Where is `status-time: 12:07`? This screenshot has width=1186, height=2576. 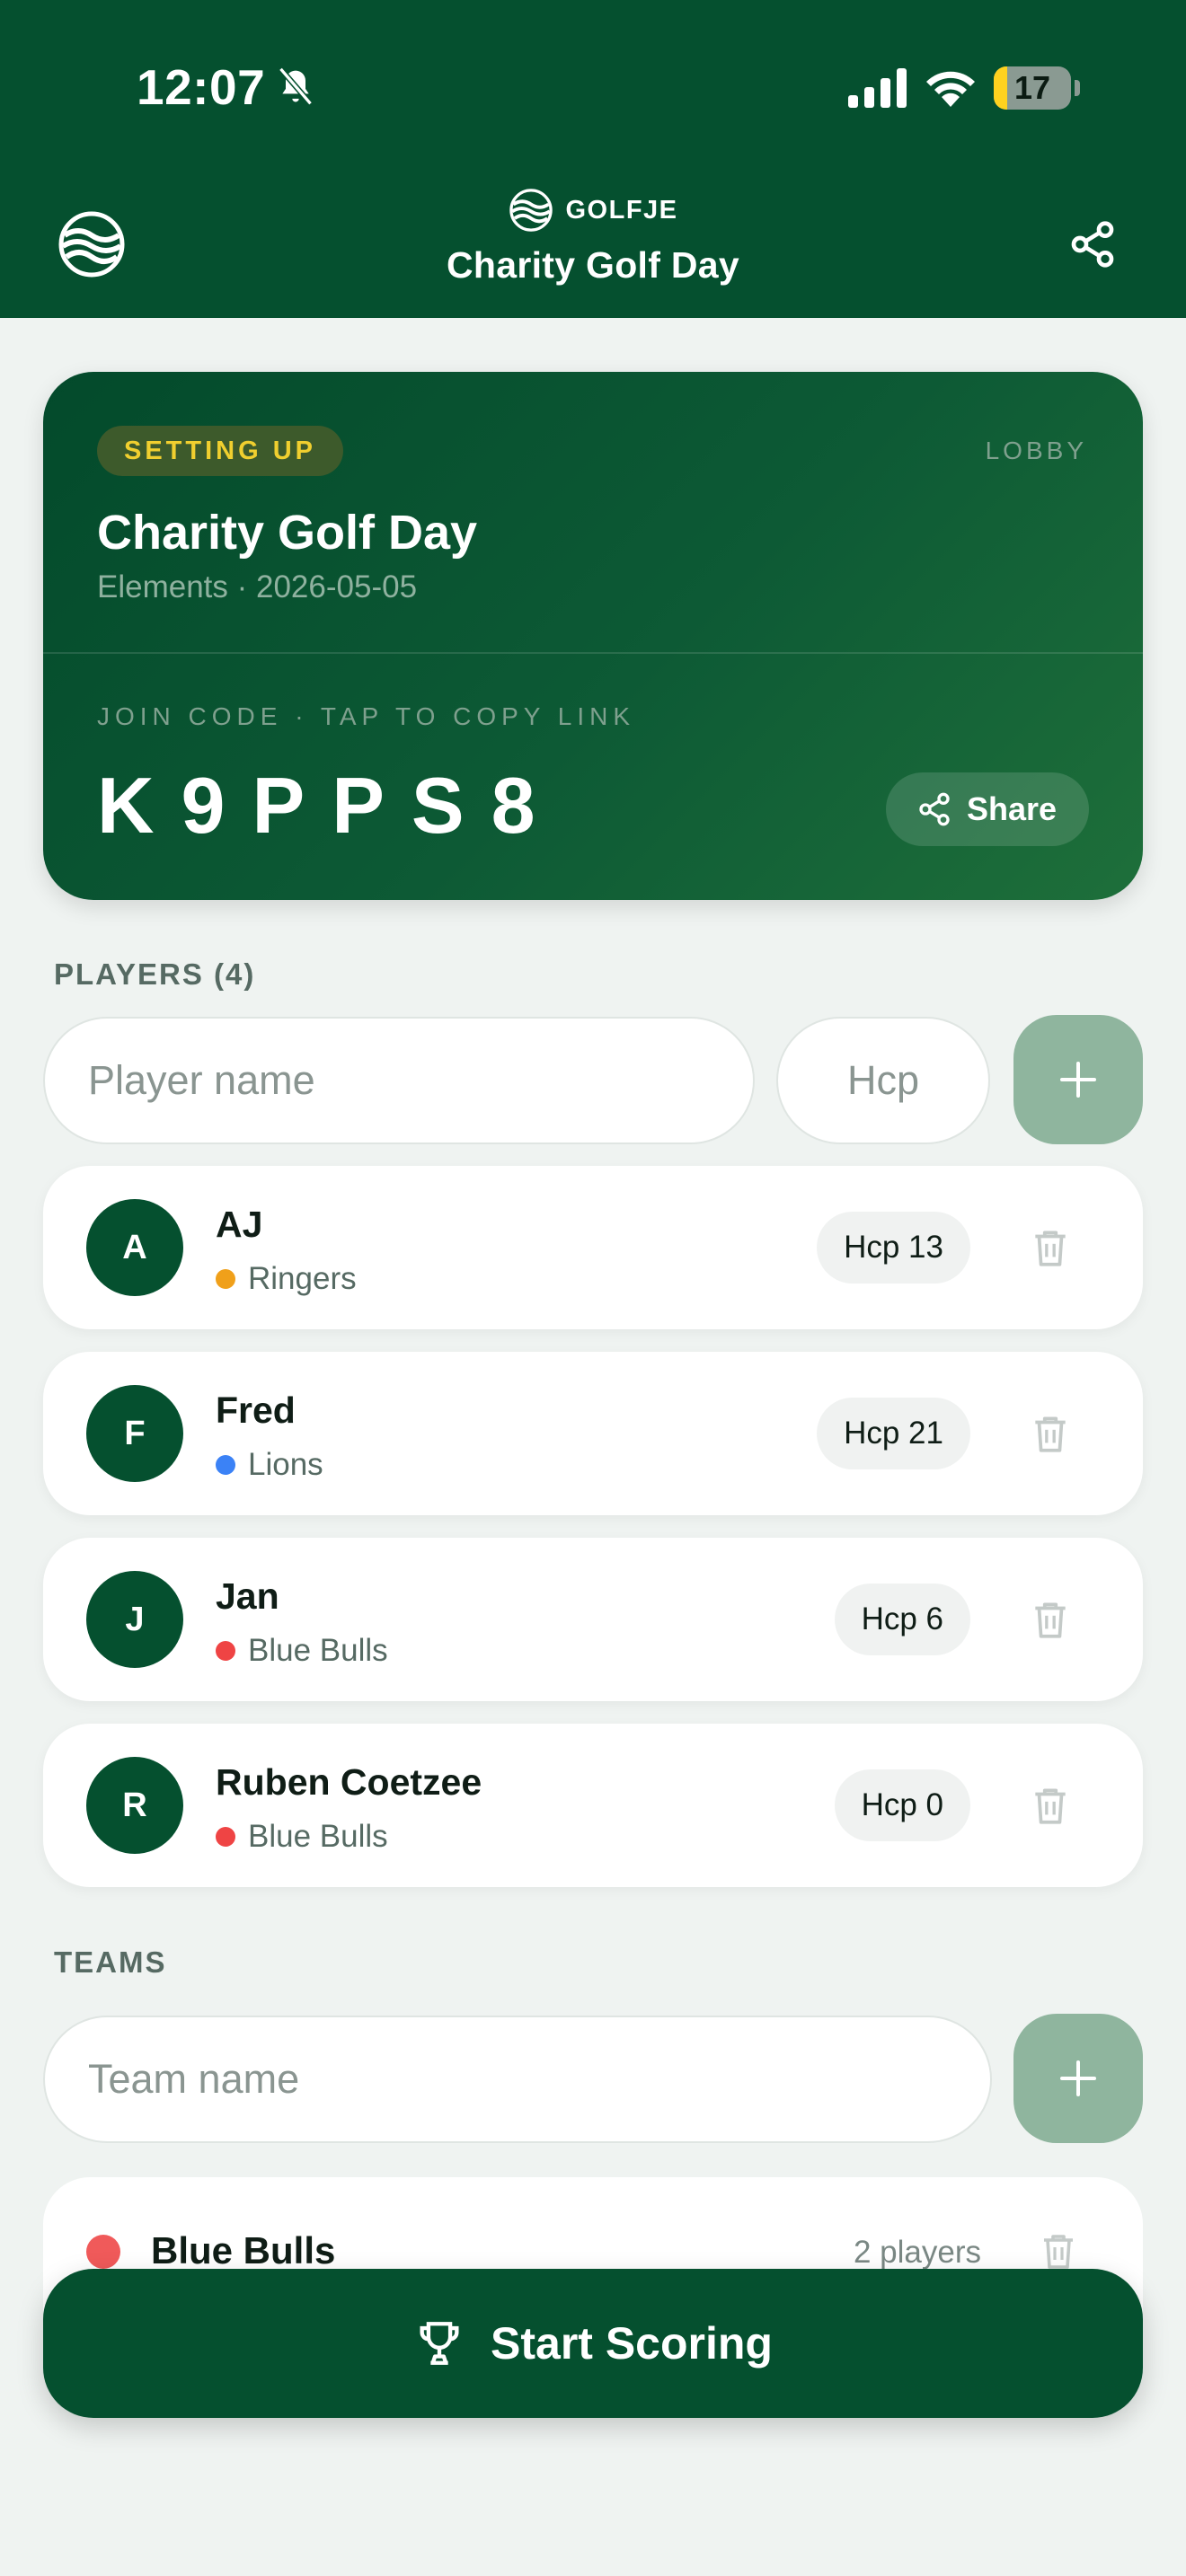 status-time: 12:07 is located at coordinates (226, 87).